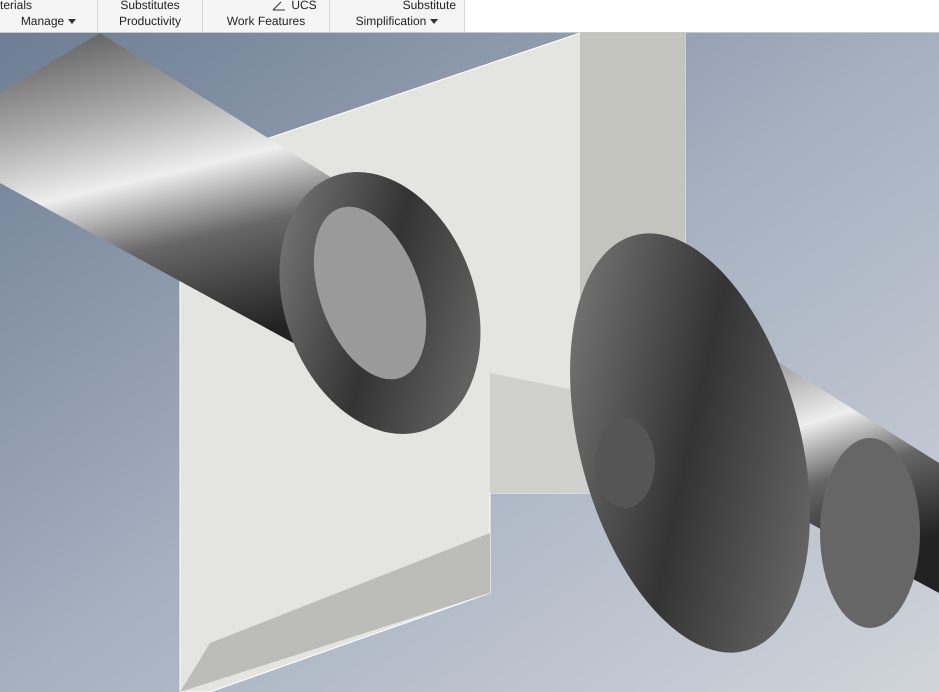 The height and width of the screenshot is (692, 939). Describe the element at coordinates (150, 21) in the screenshot. I see `panel-title: Productivity` at that location.